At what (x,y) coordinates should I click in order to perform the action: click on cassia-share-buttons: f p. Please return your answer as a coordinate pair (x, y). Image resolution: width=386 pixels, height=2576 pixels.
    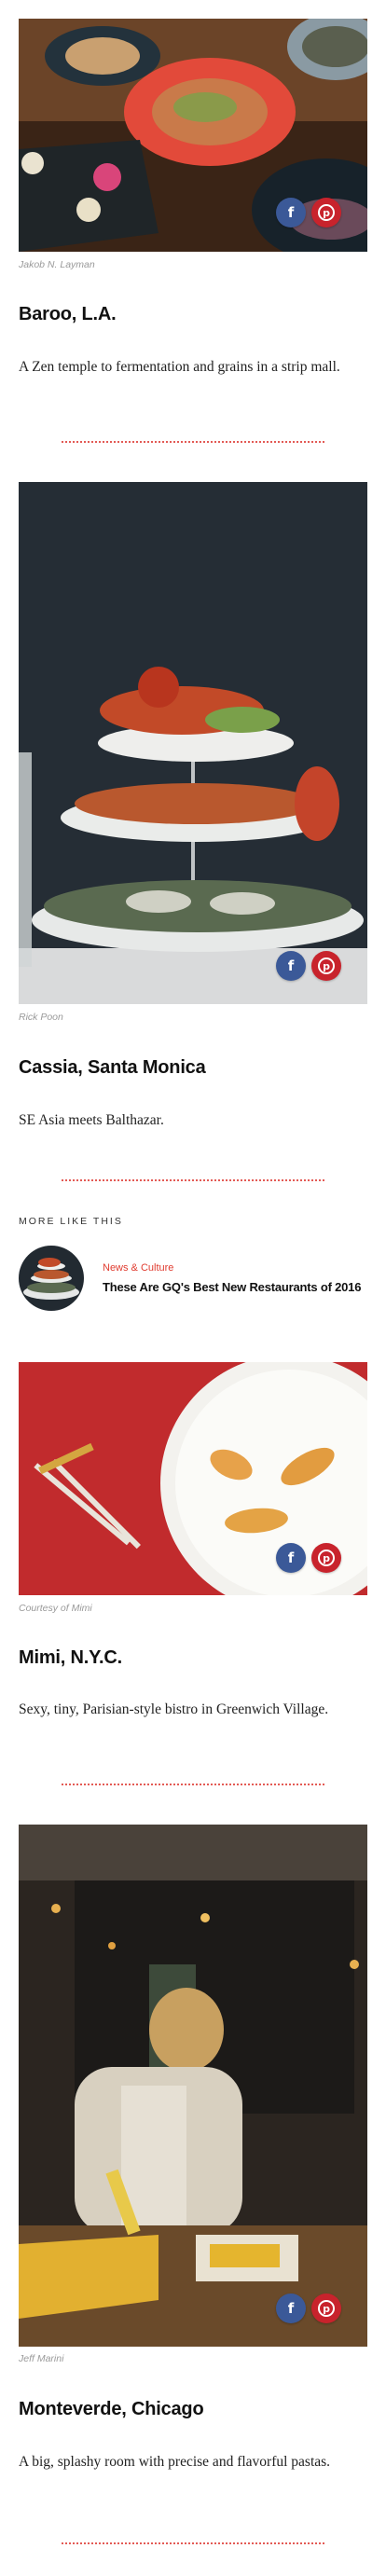
    Looking at the image, I should click on (309, 966).